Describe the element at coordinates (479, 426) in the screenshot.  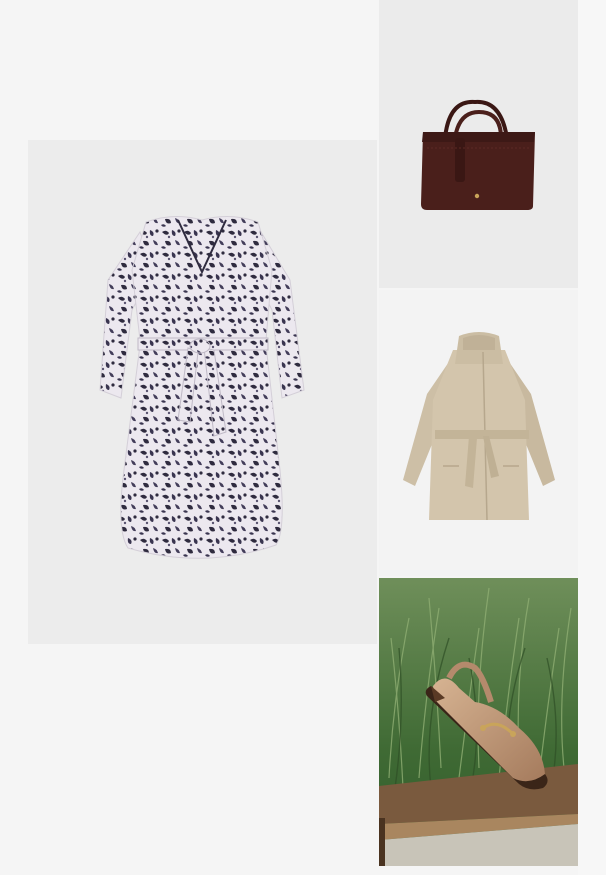
I see `coat-image` at that location.